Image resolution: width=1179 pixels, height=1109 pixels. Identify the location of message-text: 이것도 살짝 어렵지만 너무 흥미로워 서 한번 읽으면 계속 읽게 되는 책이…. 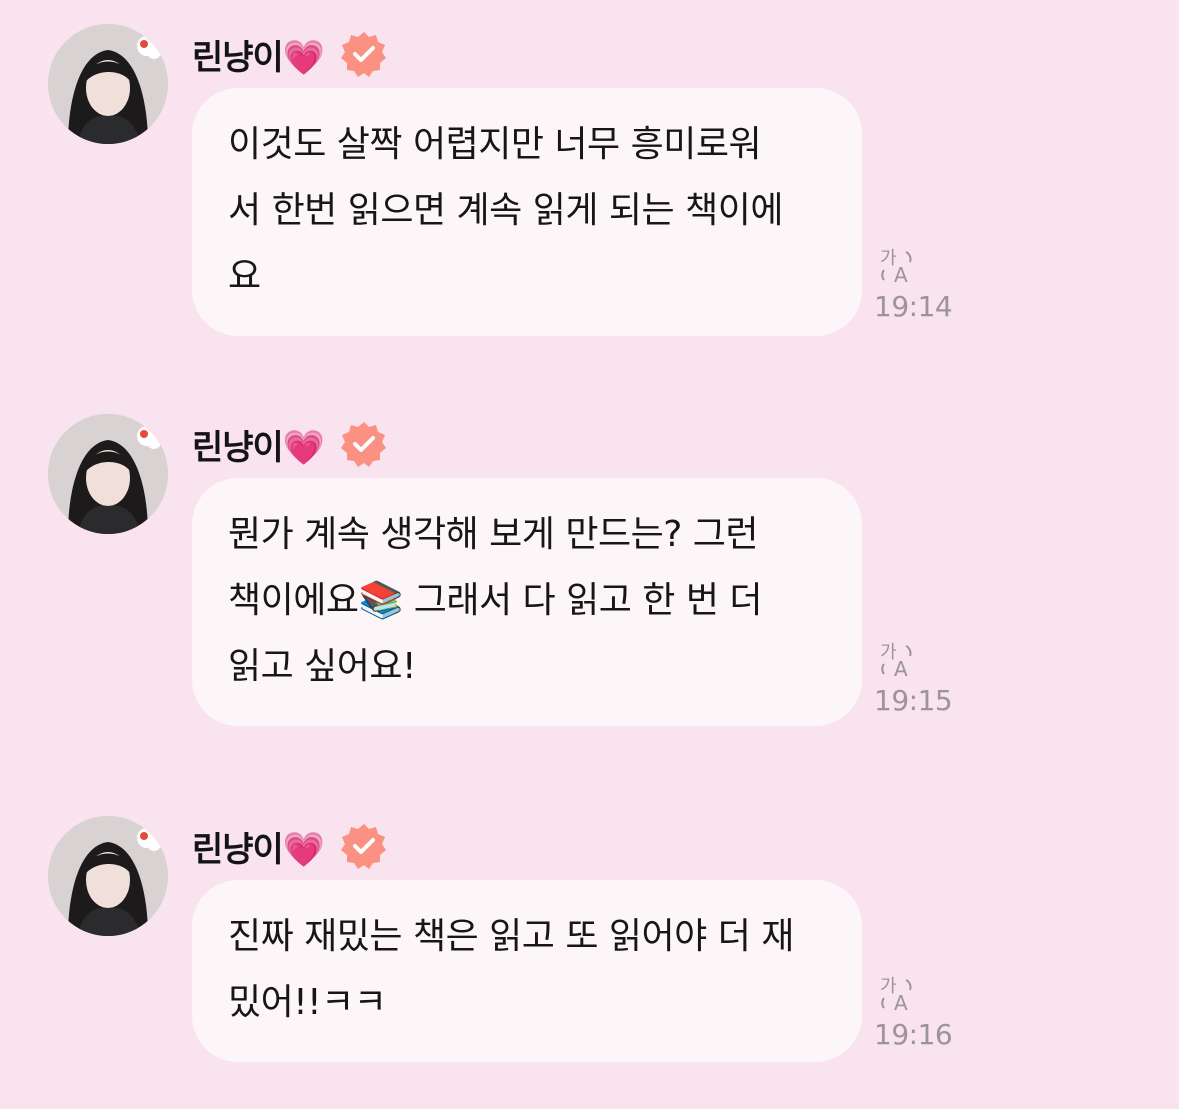
(505, 210).